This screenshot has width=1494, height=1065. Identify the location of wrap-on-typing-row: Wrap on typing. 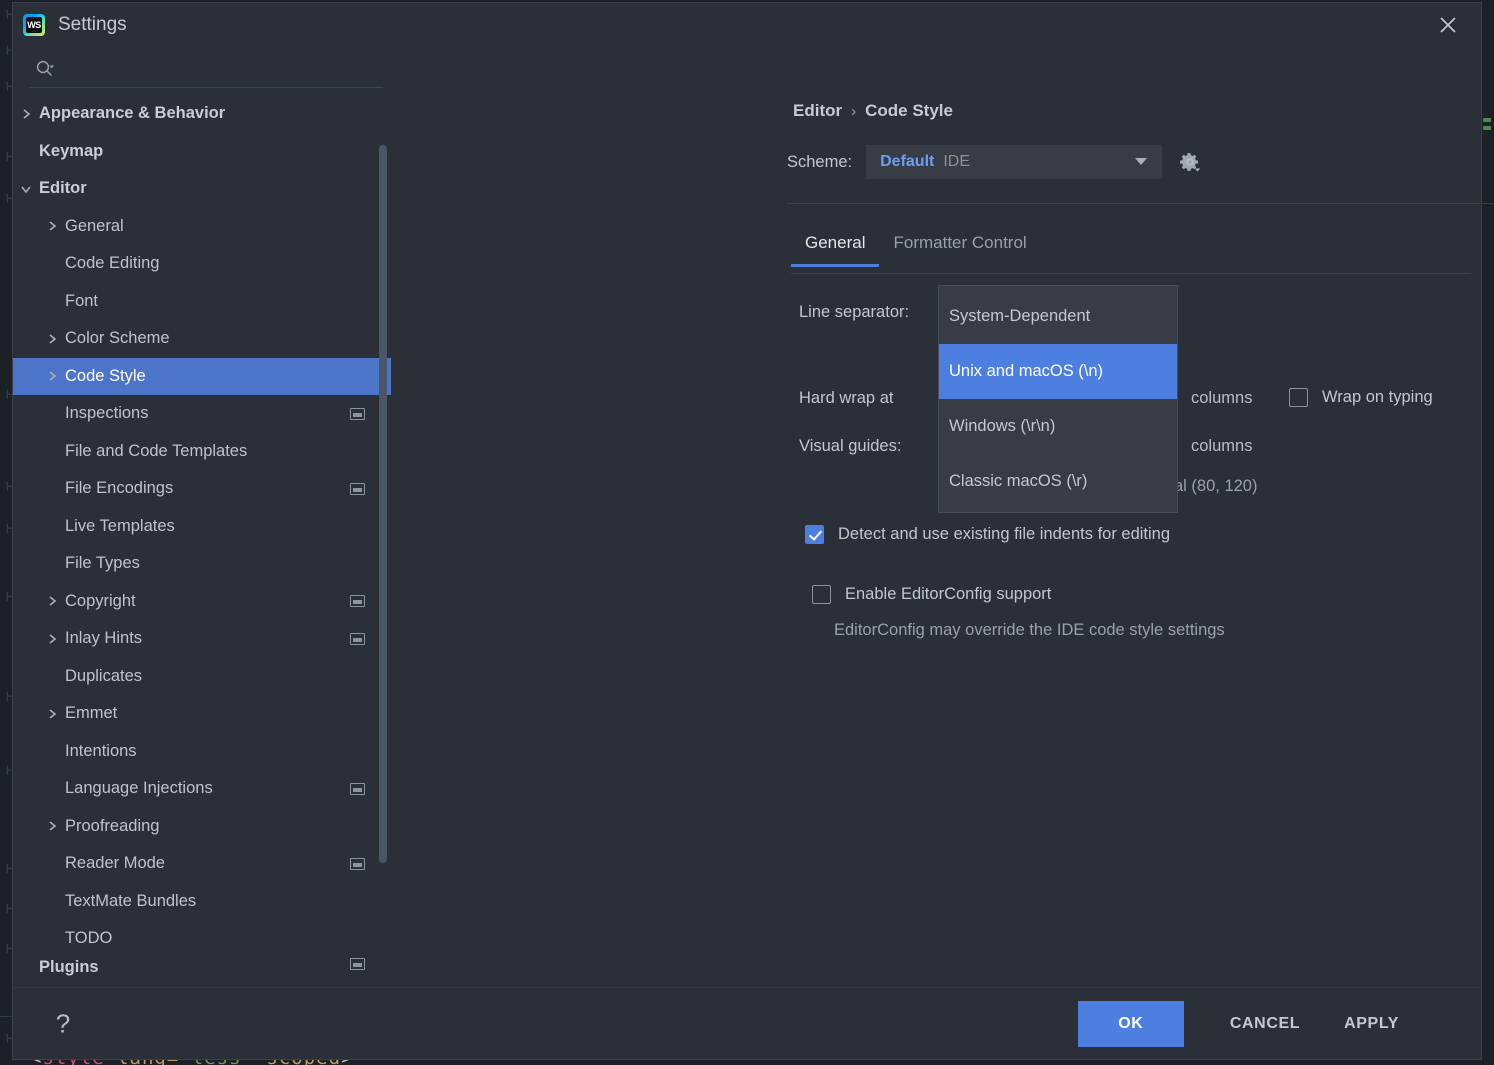
(1361, 397).